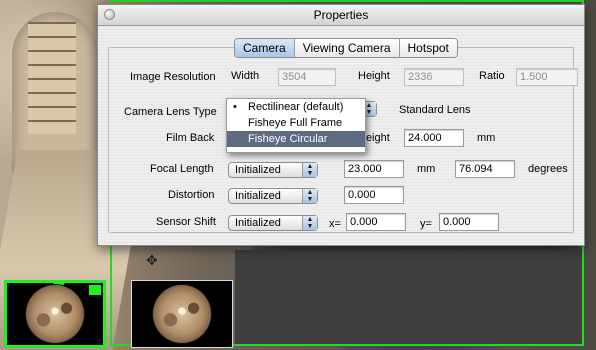 The height and width of the screenshot is (350, 596). I want to click on thumbnail, so click(182, 314).